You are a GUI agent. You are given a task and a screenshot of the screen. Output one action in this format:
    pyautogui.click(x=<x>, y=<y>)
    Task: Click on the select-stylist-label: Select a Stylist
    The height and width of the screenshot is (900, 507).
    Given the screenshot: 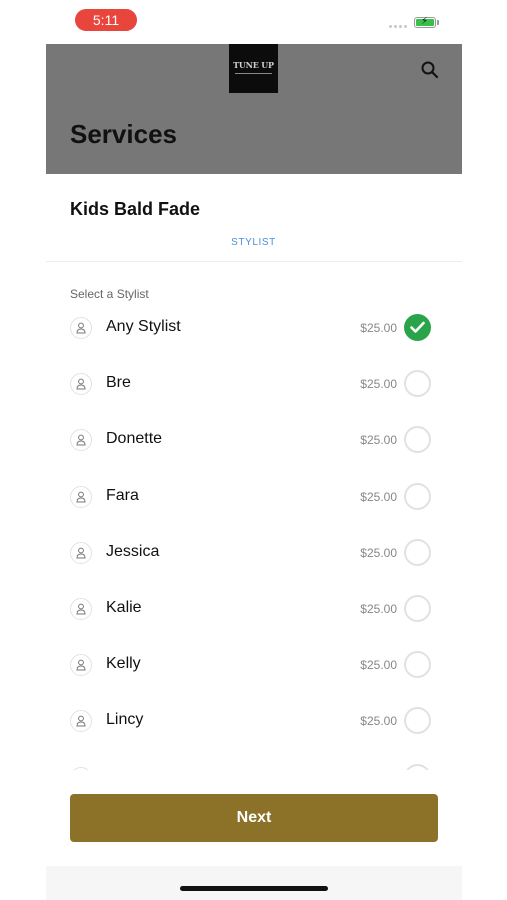 What is the action you would take?
    pyautogui.click(x=109, y=294)
    